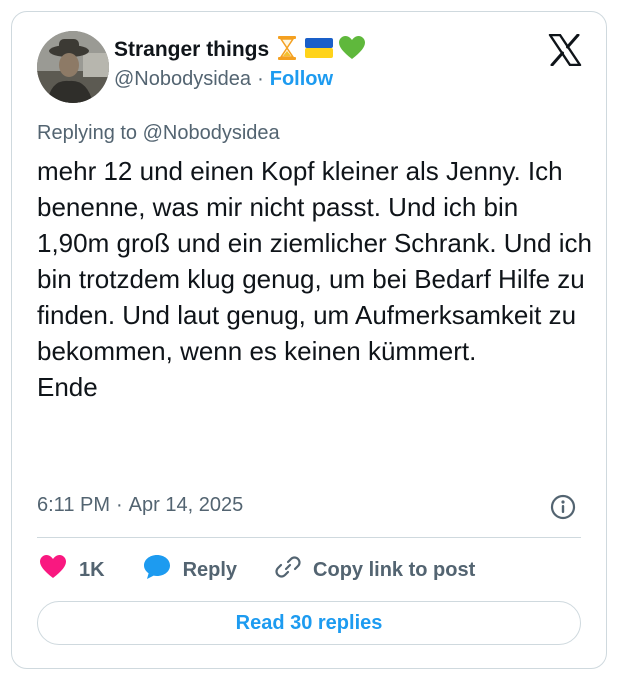  Describe the element at coordinates (565, 50) in the screenshot. I see `x-logo-icon` at that location.